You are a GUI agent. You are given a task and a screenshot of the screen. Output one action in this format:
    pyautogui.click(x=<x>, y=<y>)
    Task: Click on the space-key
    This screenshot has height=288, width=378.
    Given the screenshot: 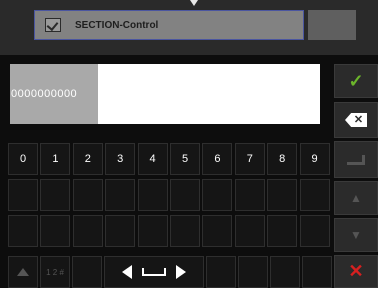 What is the action you would take?
    pyautogui.click(x=154, y=272)
    